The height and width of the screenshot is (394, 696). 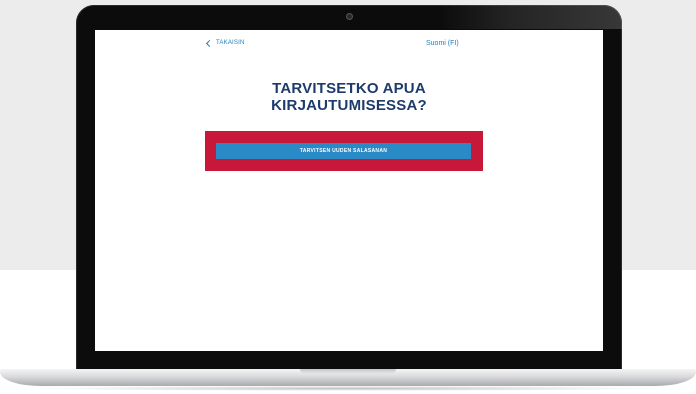 I want to click on new-password-button: TARVITSEN UUDEN SALASANAN, so click(x=343, y=151).